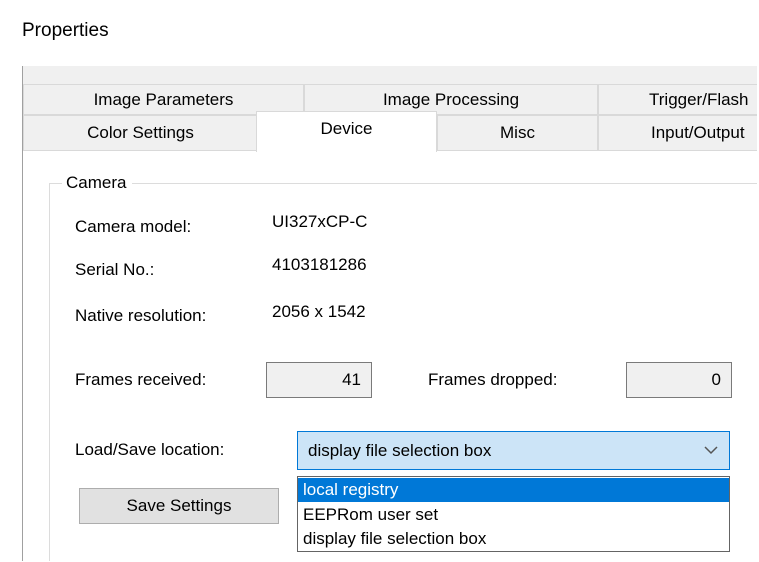 This screenshot has height=562, width=759. Describe the element at coordinates (679, 380) in the screenshot. I see `frames-dropped-field: 0` at that location.